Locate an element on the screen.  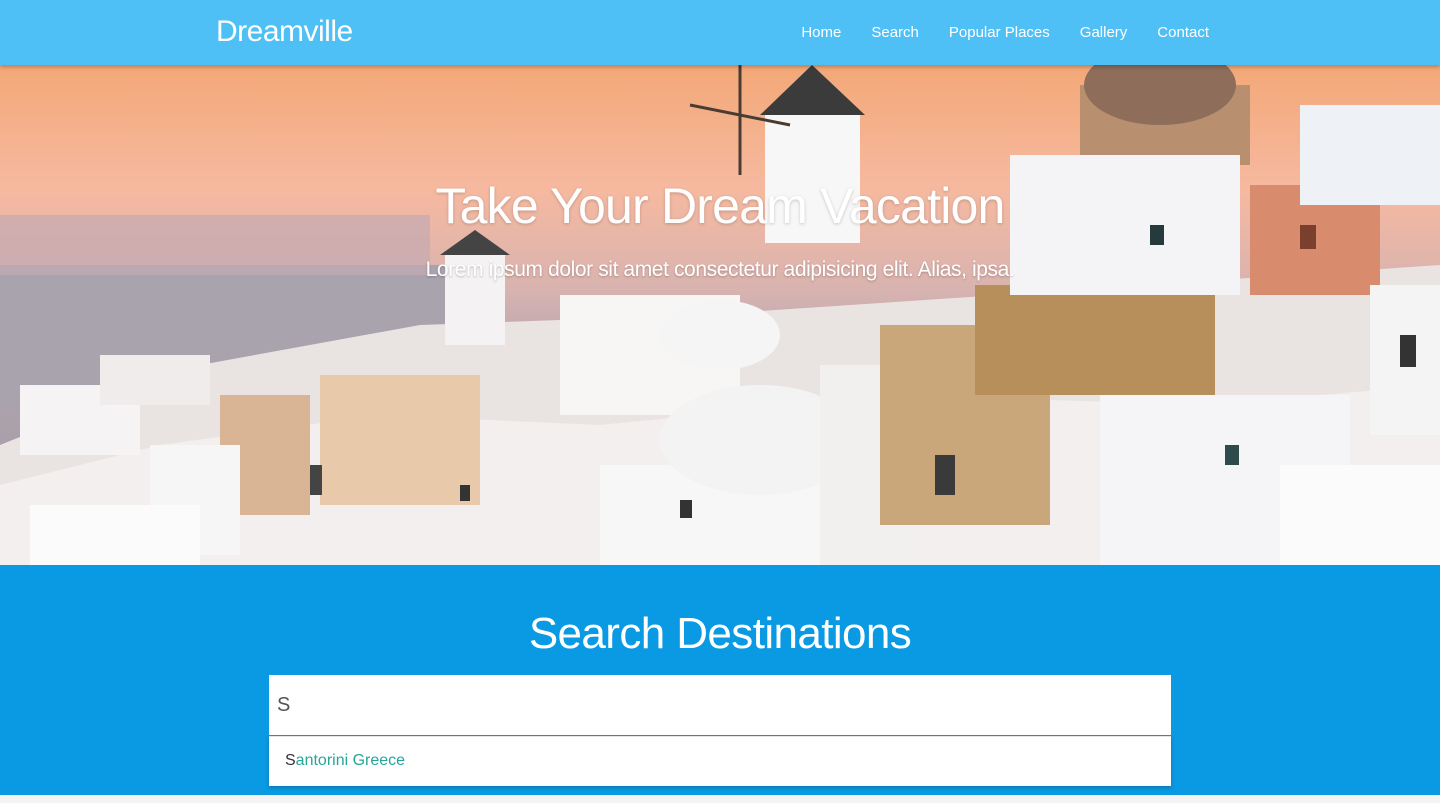
search-input is located at coordinates (720, 705).